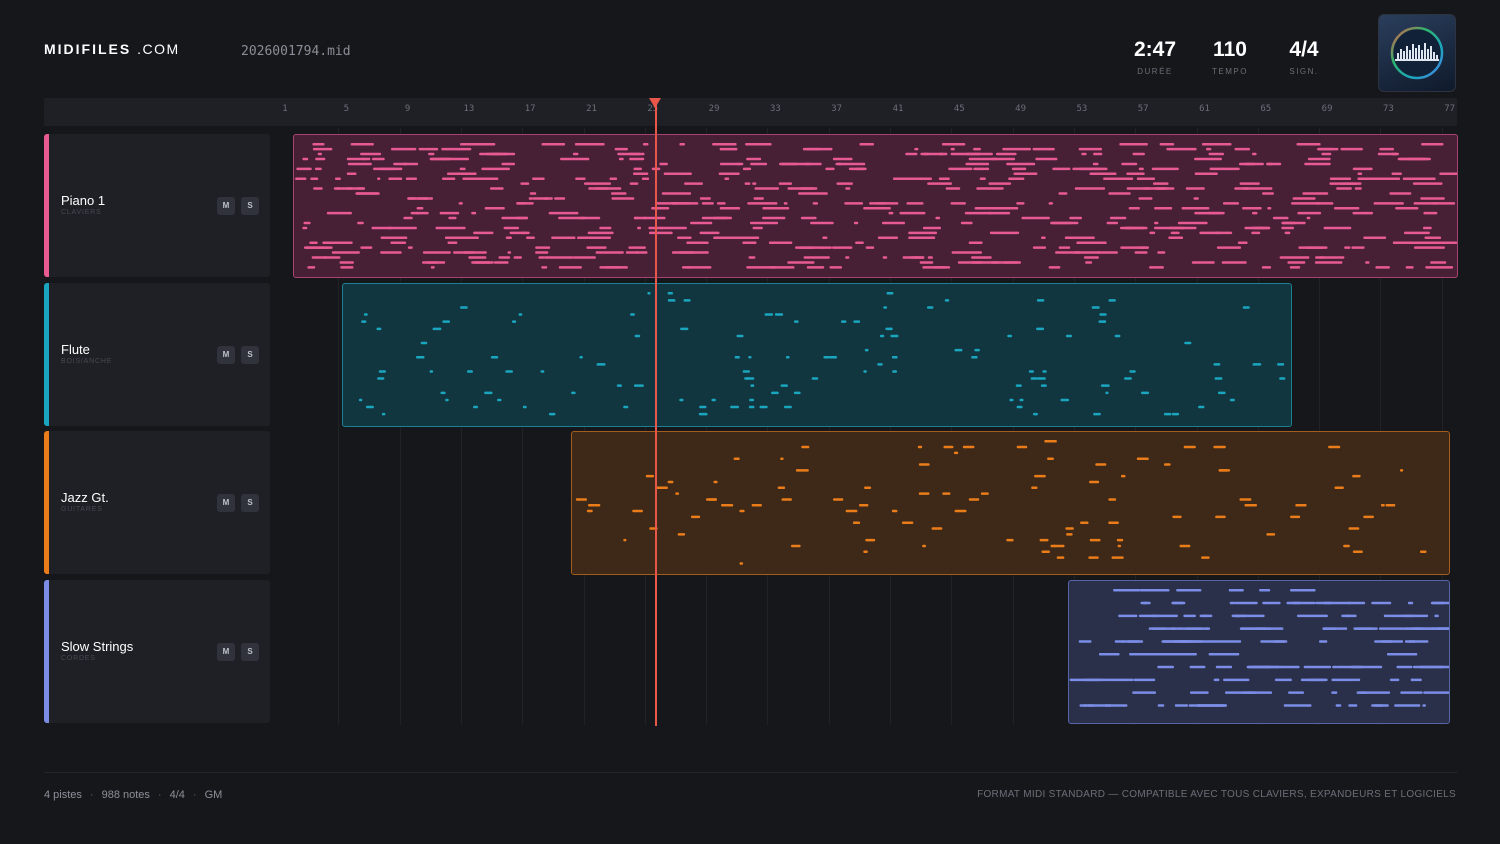  What do you see at coordinates (530, 109) in the screenshot?
I see `ruler-tick-label: 17` at bounding box center [530, 109].